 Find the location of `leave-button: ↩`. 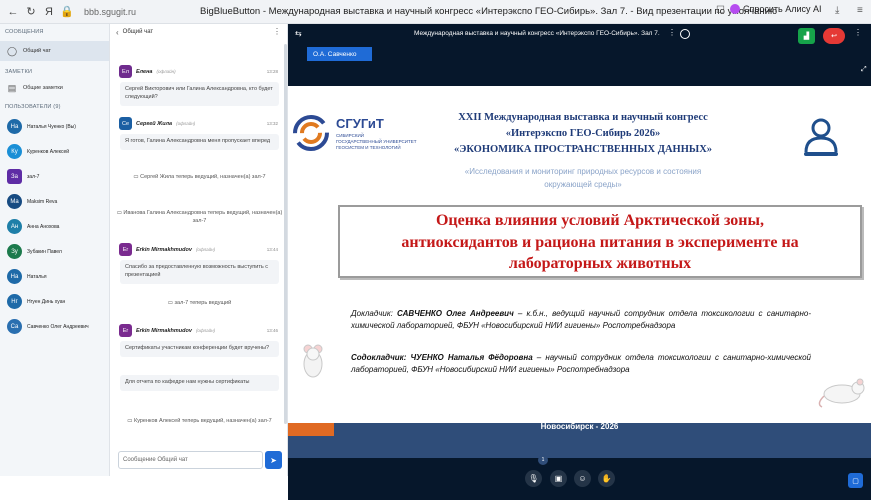

leave-button: ↩ is located at coordinates (834, 36).